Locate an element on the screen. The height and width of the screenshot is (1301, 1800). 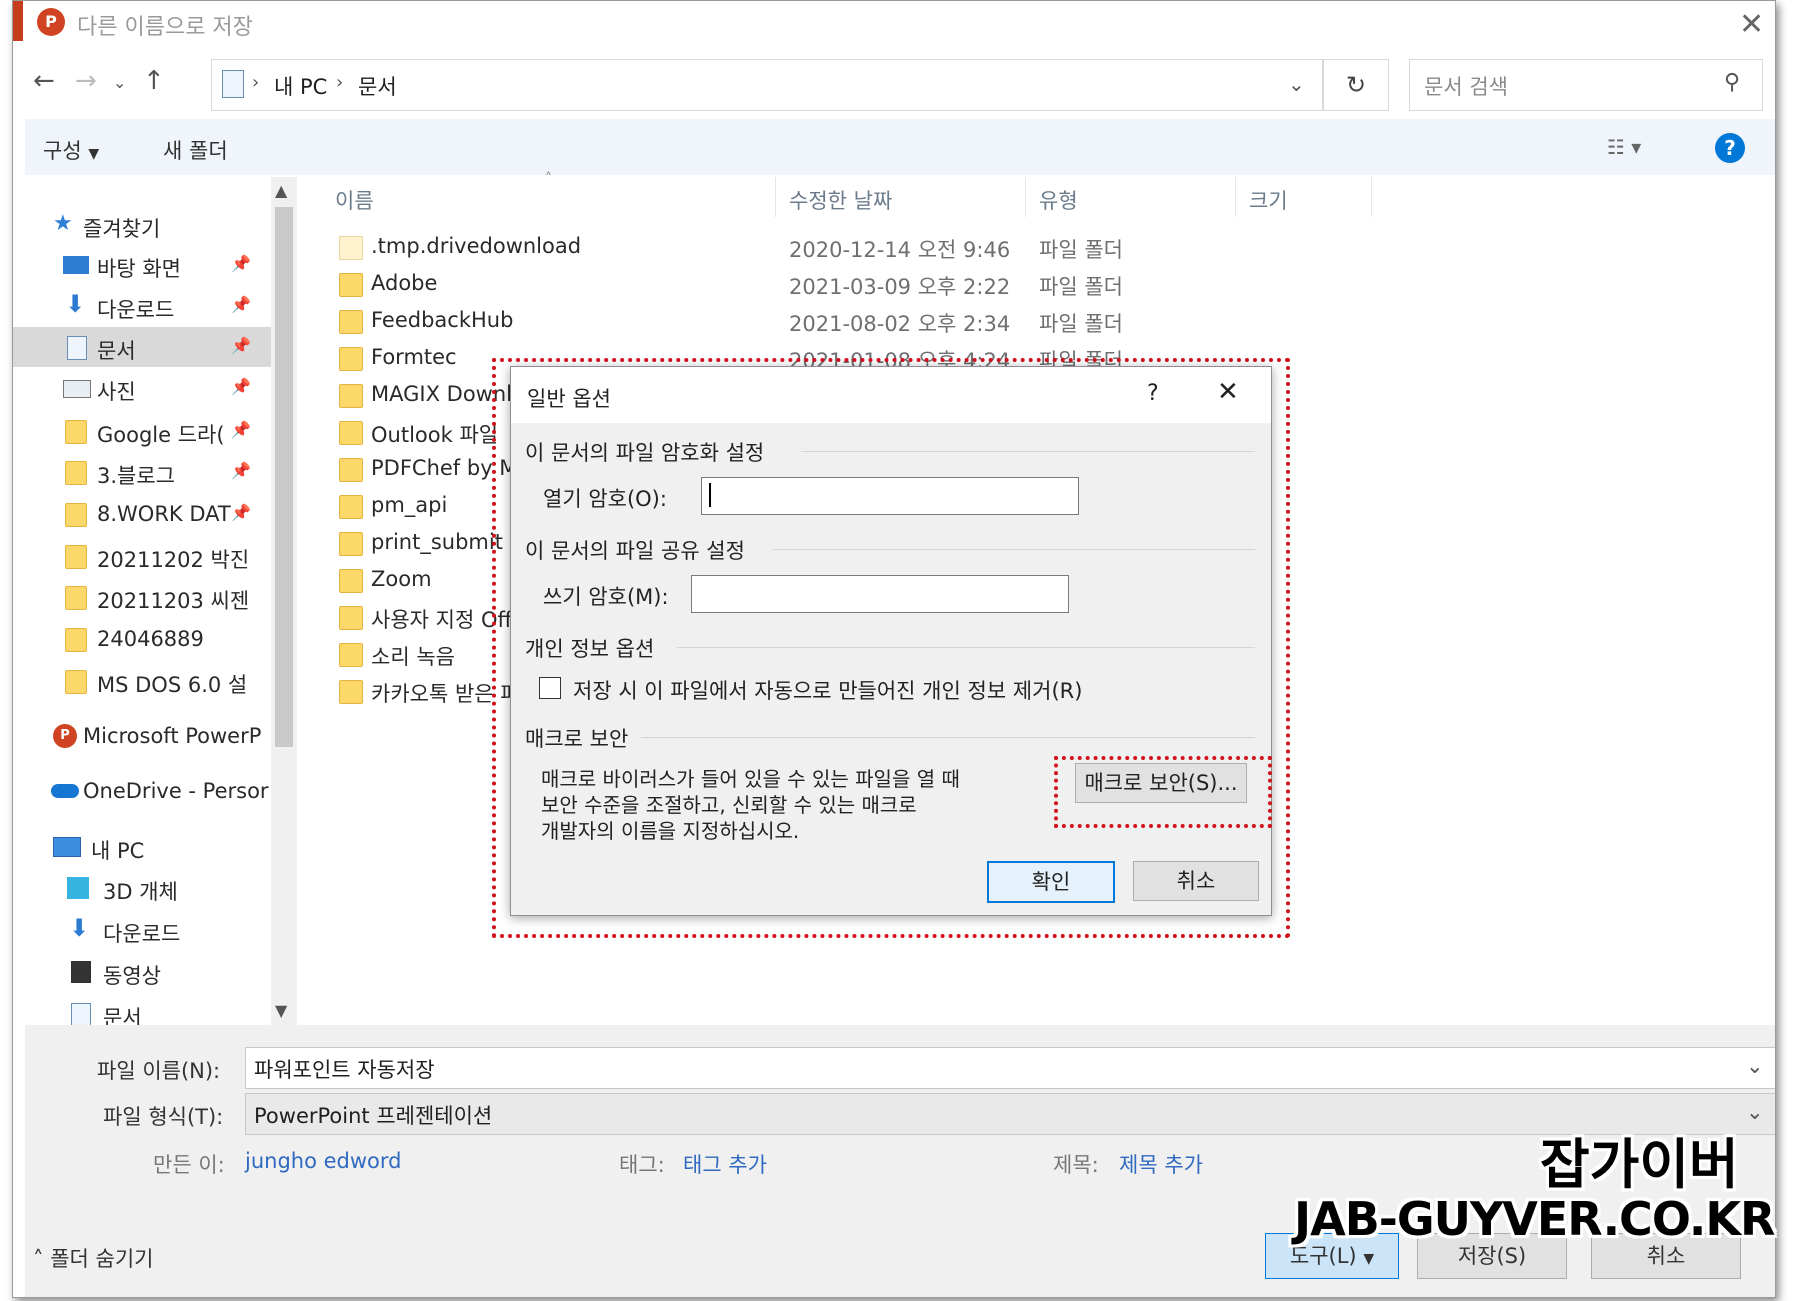
scroll-up-icon: ▲ is located at coordinates (281, 190).